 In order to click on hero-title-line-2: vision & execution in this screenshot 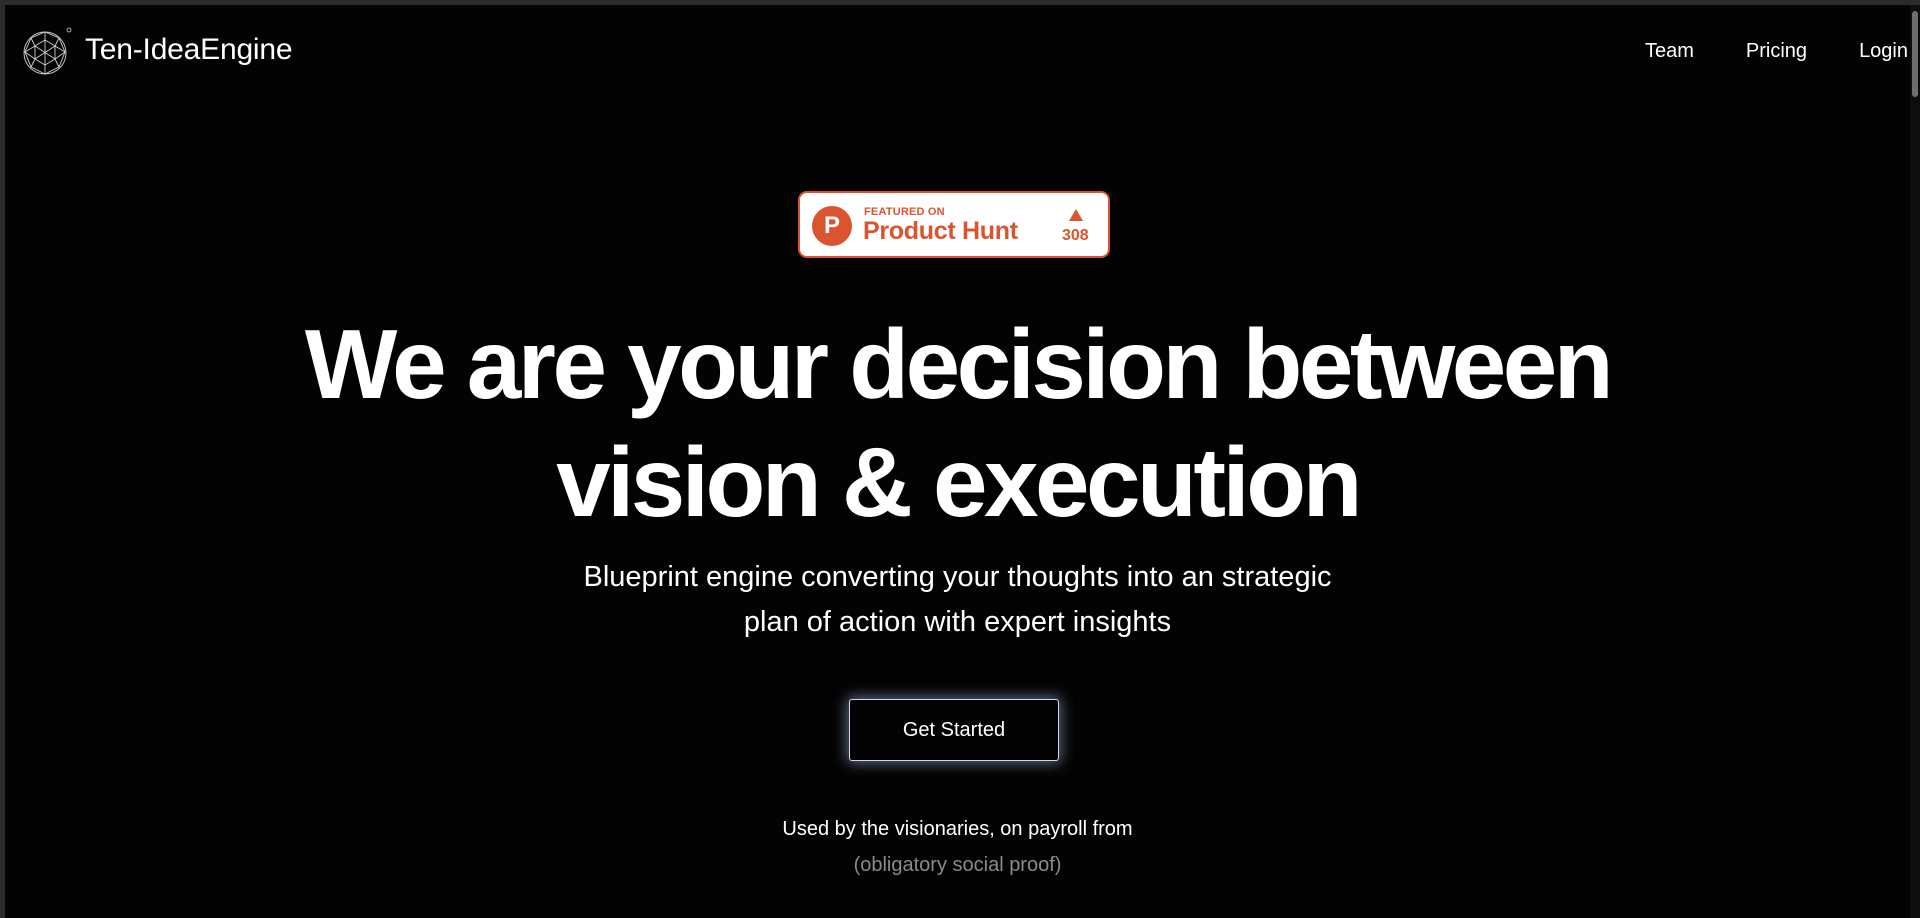, I will do `click(959, 482)`.